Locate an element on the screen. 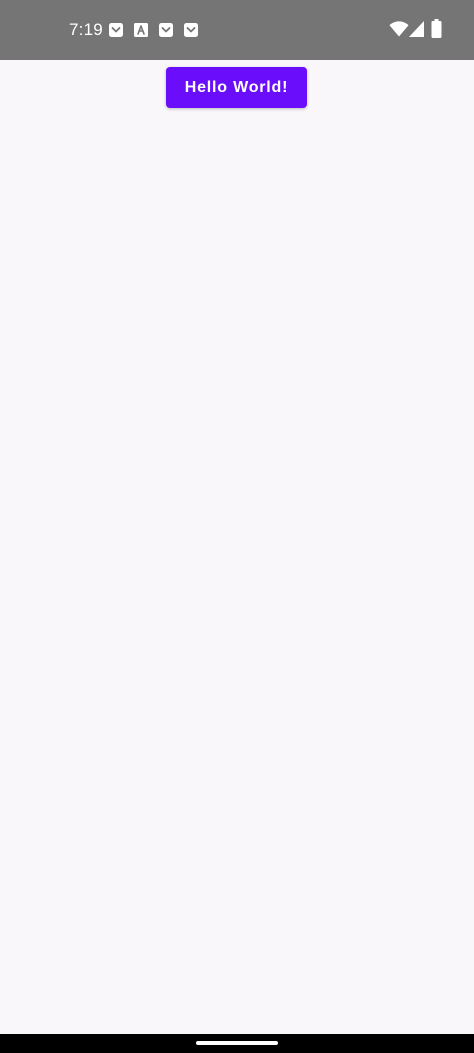 This screenshot has height=1053, width=474. signal-icon is located at coordinates (416, 29).